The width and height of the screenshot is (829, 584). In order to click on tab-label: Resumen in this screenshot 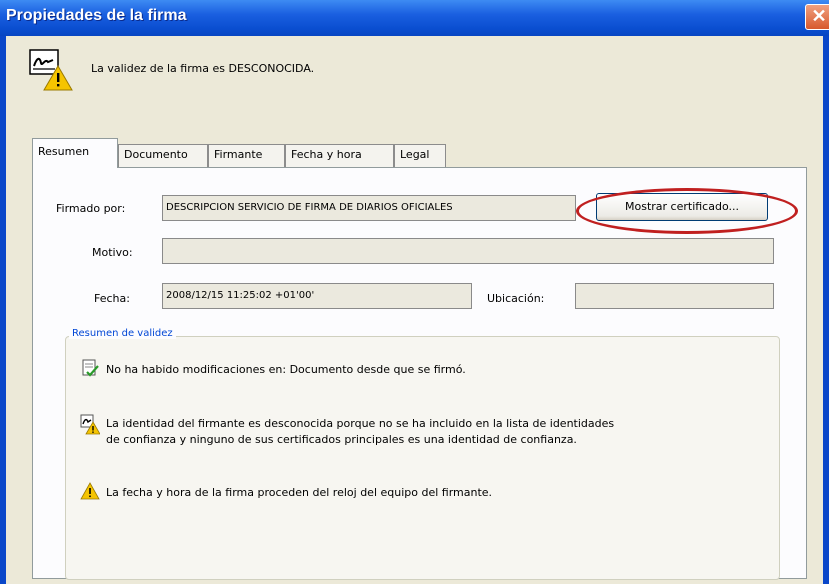, I will do `click(64, 151)`.